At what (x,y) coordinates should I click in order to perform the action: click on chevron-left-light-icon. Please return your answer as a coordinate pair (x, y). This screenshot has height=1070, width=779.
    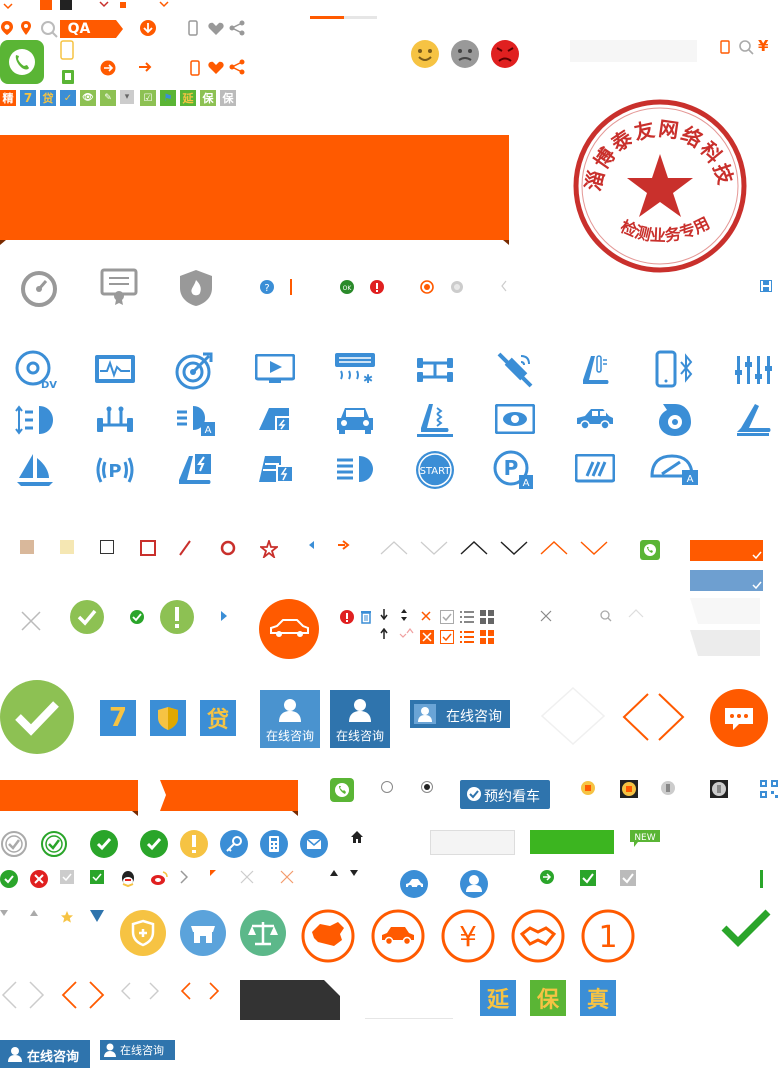
    Looking at the image, I should click on (504, 286).